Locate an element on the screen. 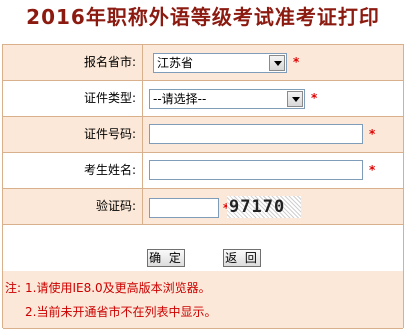 Image resolution: width=406 pixels, height=330 pixels. row-captcha: 验证码: * 97170 is located at coordinates (203, 207).